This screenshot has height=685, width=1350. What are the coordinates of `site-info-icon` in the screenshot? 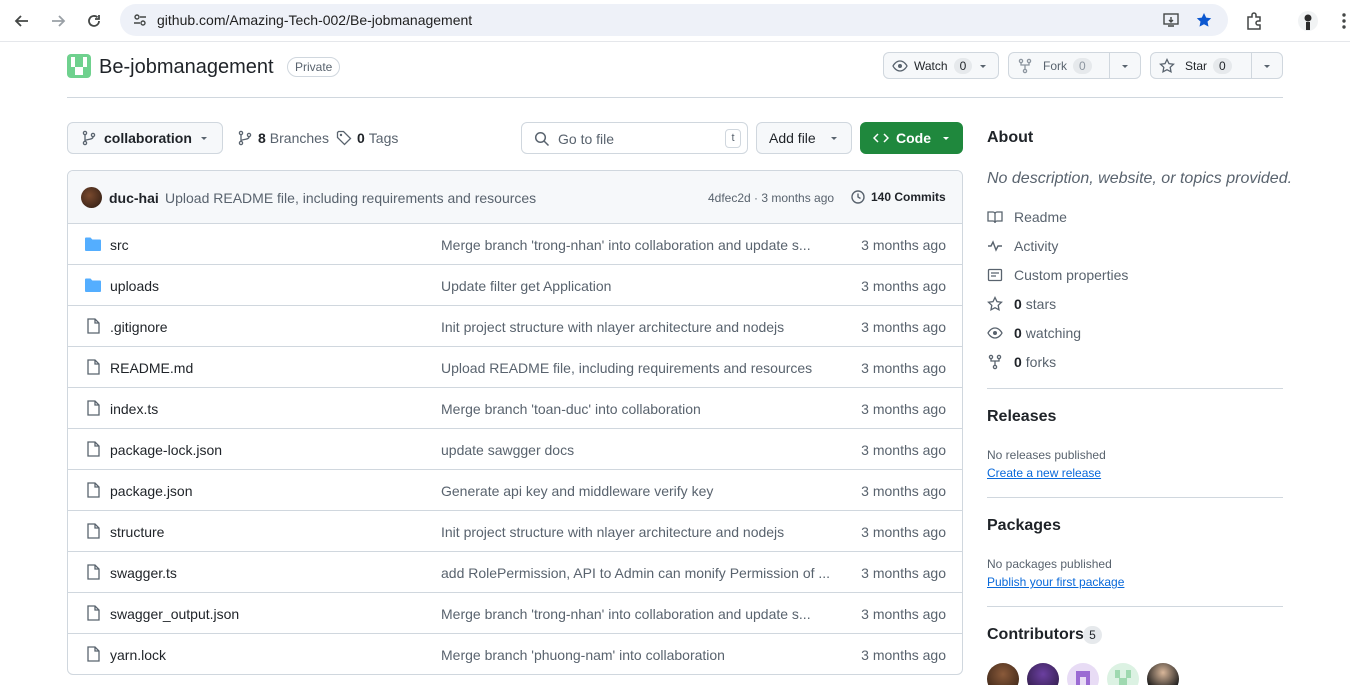 It's located at (140, 20).